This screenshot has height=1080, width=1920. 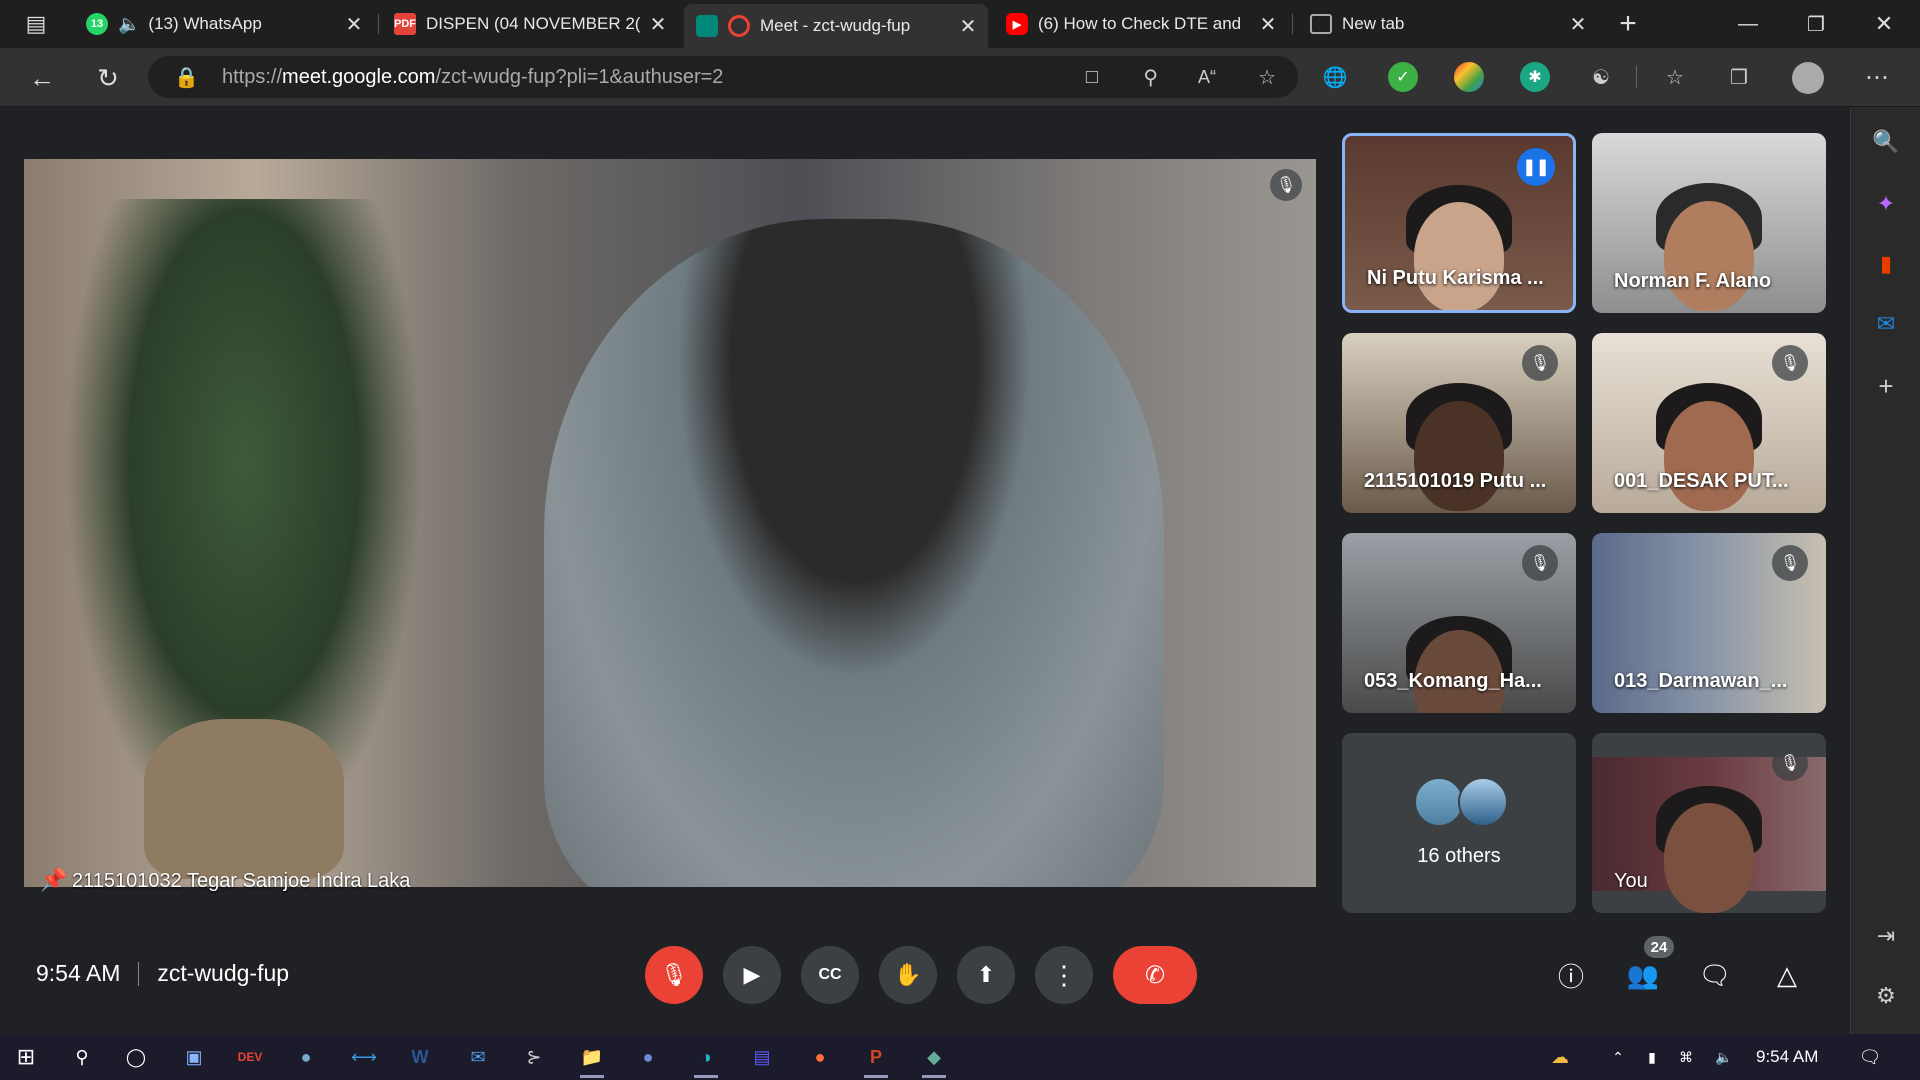 What do you see at coordinates (1403, 77) in the screenshot?
I see `grammarly-extension-icon: ✓` at bounding box center [1403, 77].